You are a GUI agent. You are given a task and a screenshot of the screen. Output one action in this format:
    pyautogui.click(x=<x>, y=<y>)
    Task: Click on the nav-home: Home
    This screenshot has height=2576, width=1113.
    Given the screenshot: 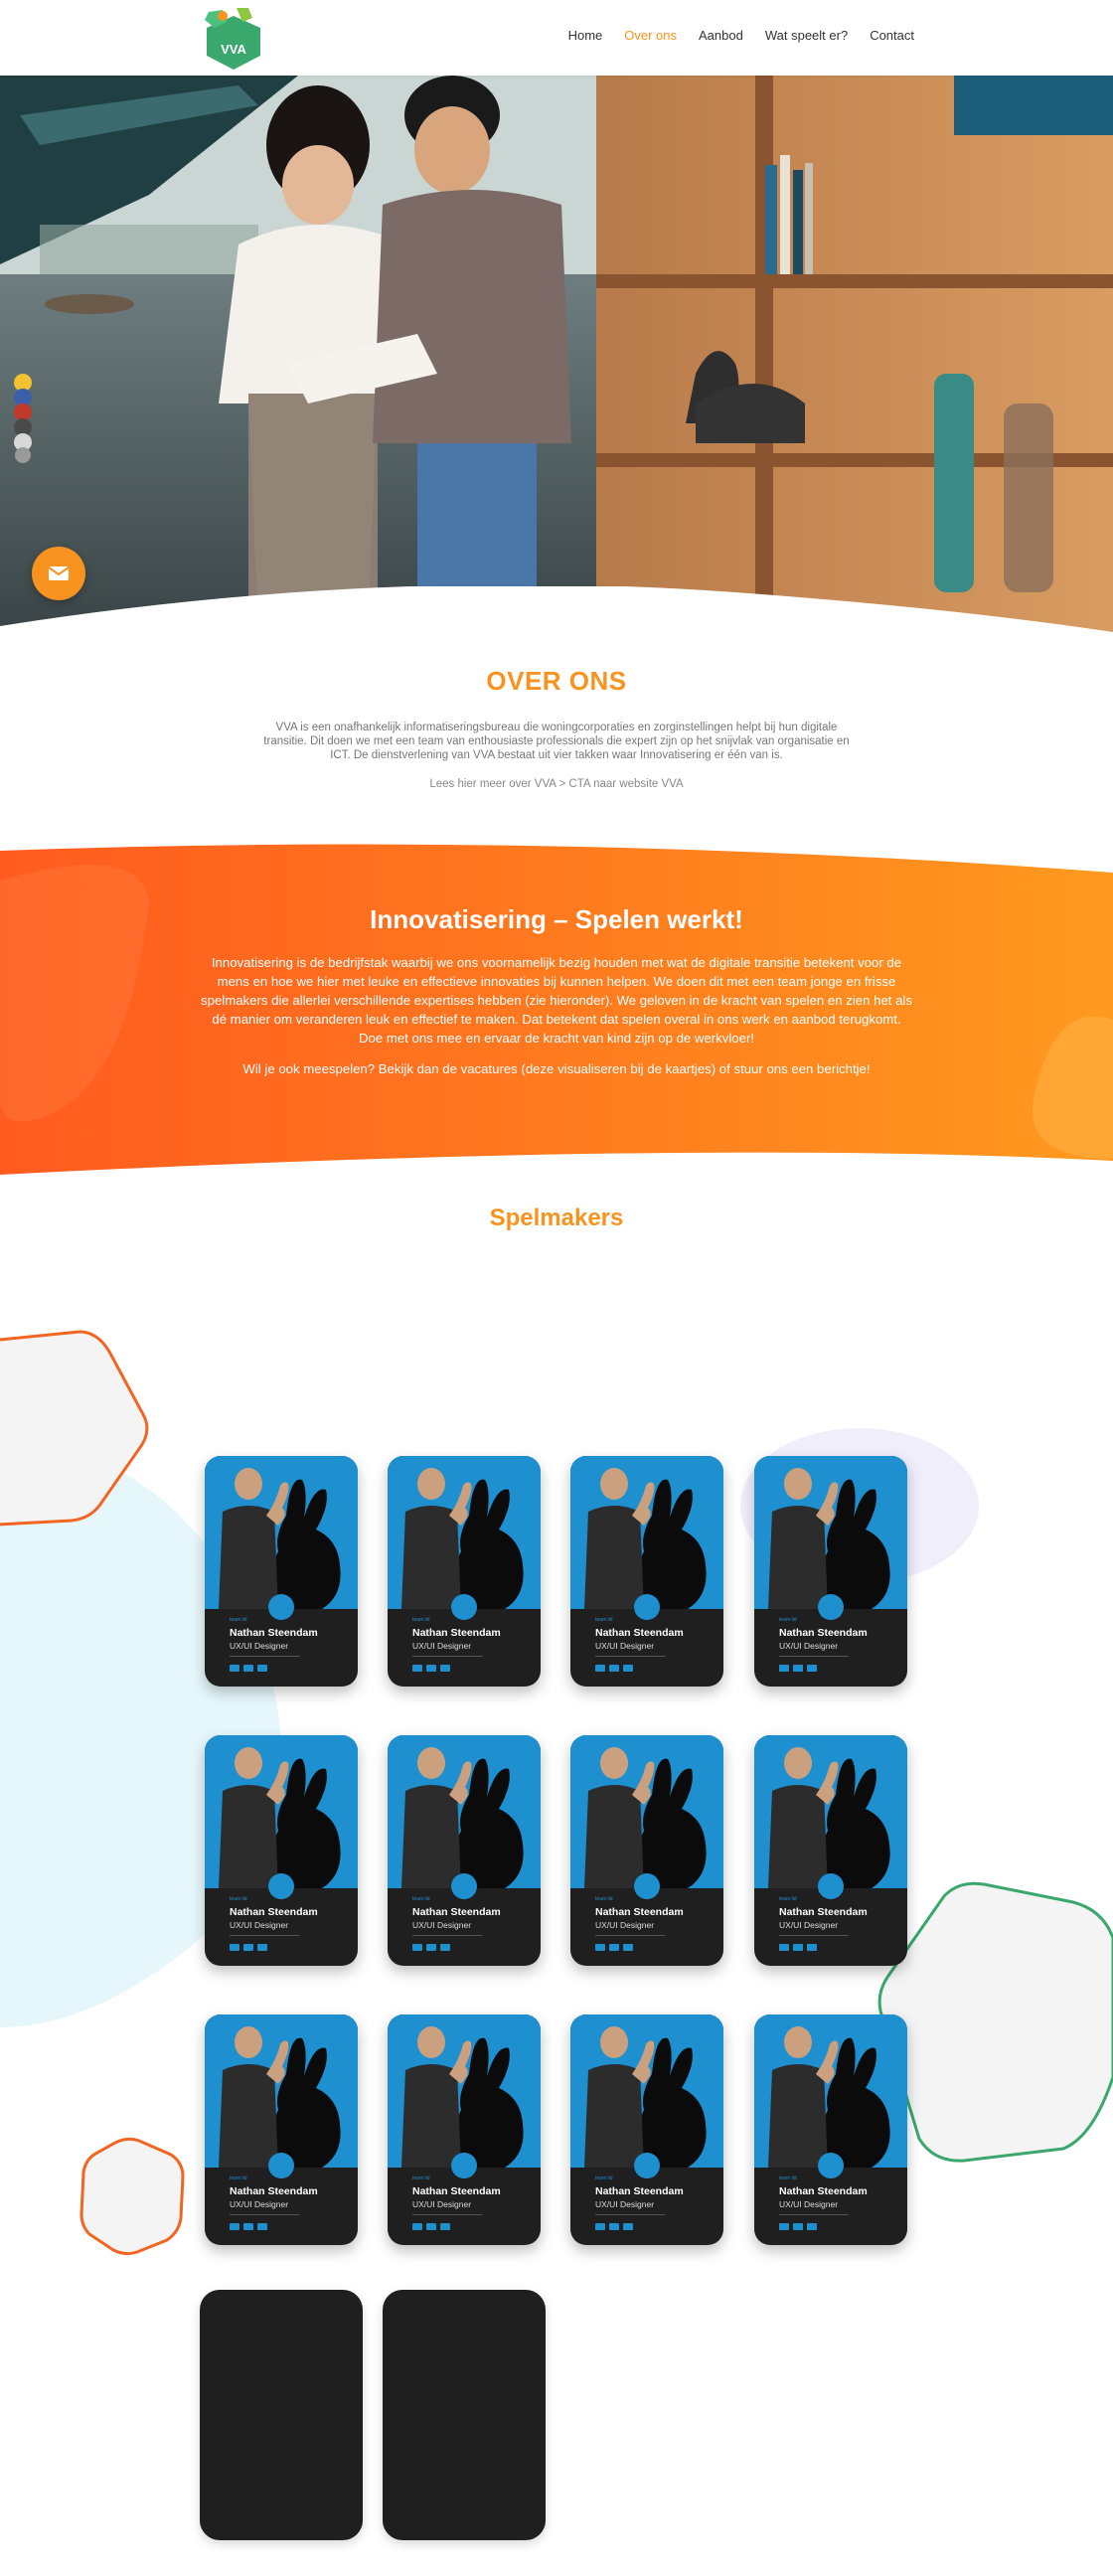 What is the action you would take?
    pyautogui.click(x=585, y=35)
    